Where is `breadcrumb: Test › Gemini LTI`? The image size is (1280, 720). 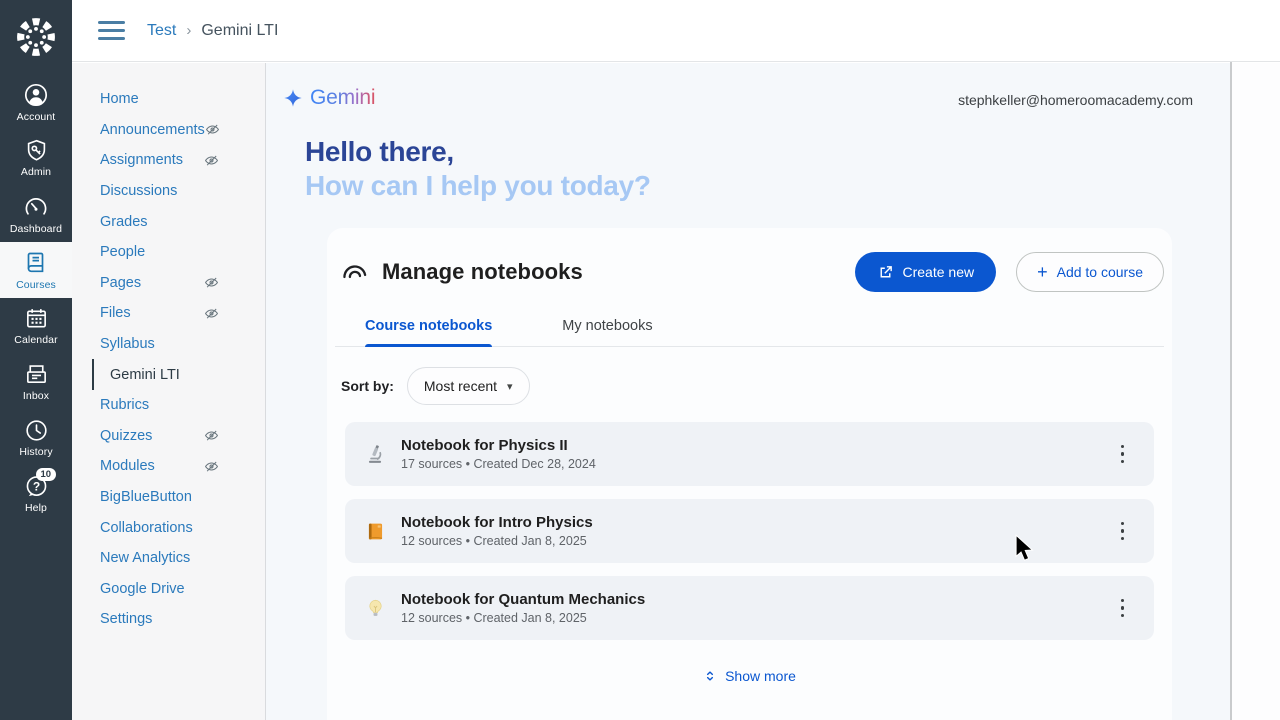
breadcrumb: Test › Gemini LTI is located at coordinates (212, 31).